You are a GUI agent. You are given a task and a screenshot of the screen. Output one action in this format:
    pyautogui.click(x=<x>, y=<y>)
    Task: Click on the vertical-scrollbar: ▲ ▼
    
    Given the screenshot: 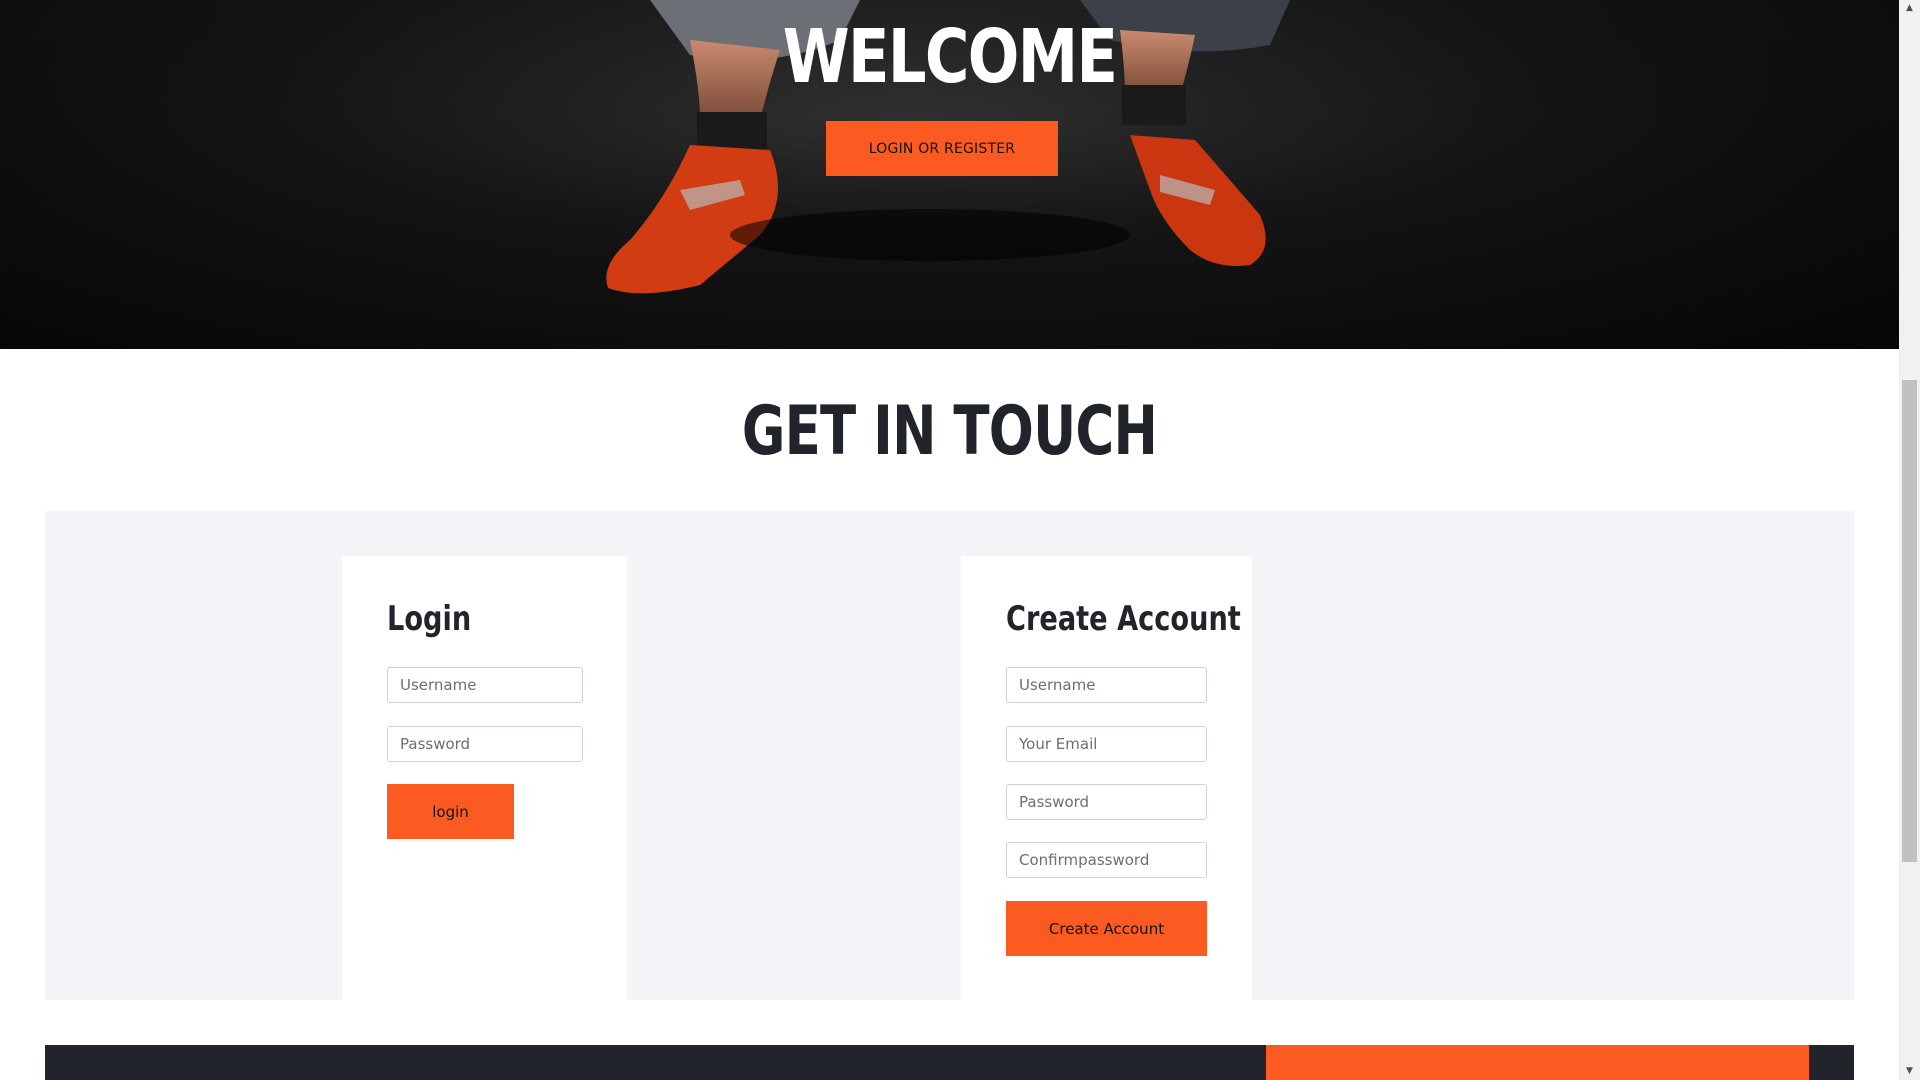 What is the action you would take?
    pyautogui.click(x=1909, y=540)
    